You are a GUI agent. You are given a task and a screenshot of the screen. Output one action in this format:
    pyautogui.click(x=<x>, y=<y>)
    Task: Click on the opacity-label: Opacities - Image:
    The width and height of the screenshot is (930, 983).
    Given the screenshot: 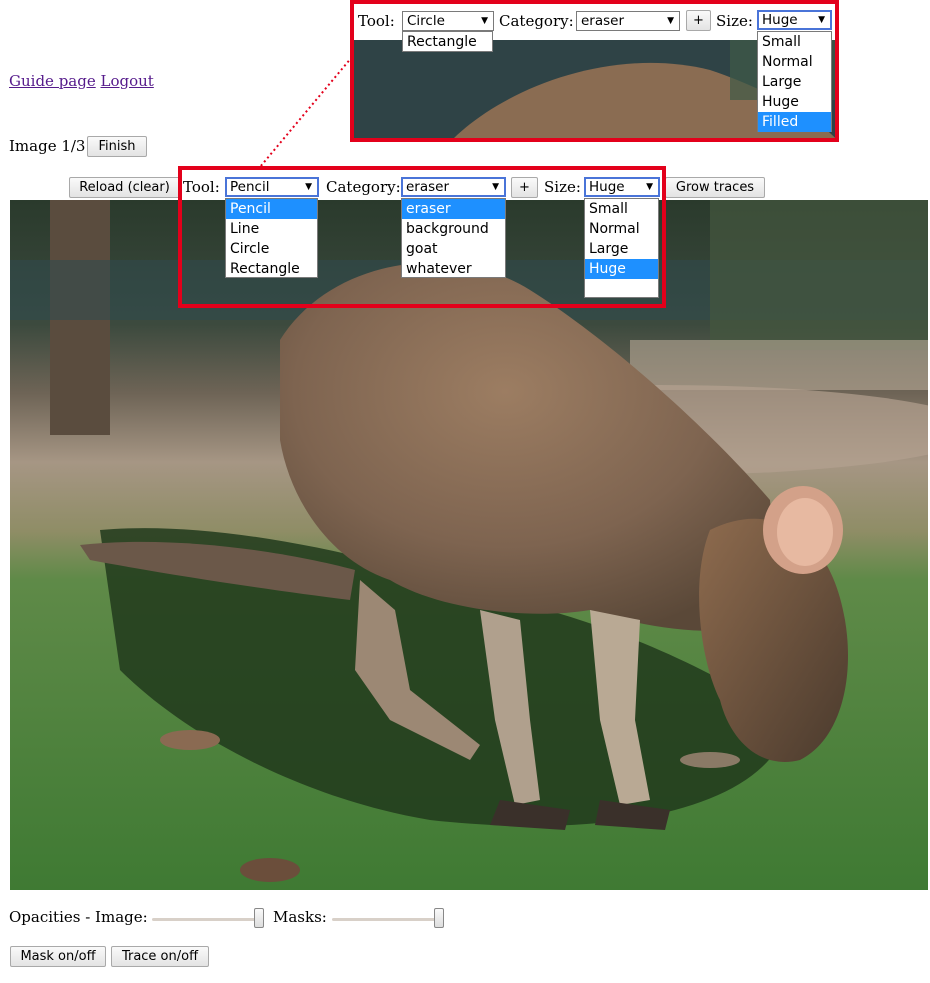 What is the action you would take?
    pyautogui.click(x=78, y=917)
    